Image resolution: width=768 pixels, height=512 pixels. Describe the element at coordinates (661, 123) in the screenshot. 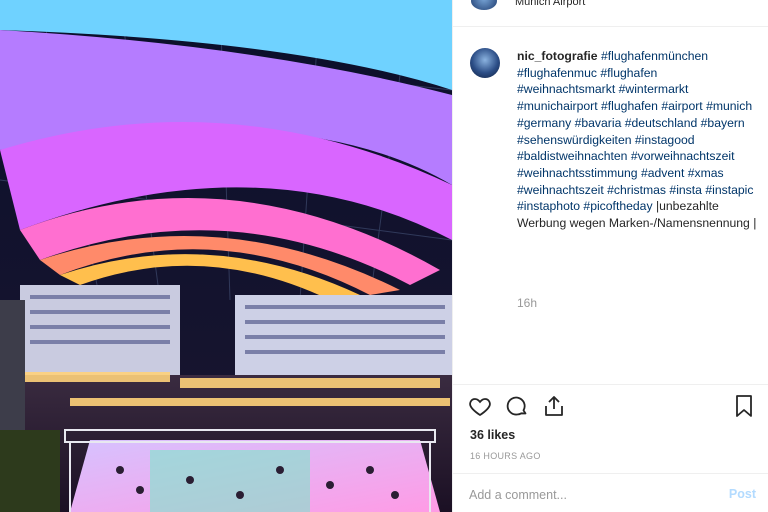

I see `hashtag-link: #deutschland` at that location.